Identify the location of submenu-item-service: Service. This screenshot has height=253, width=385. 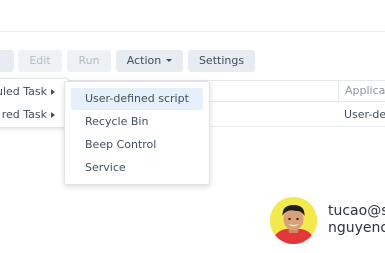
(137, 168).